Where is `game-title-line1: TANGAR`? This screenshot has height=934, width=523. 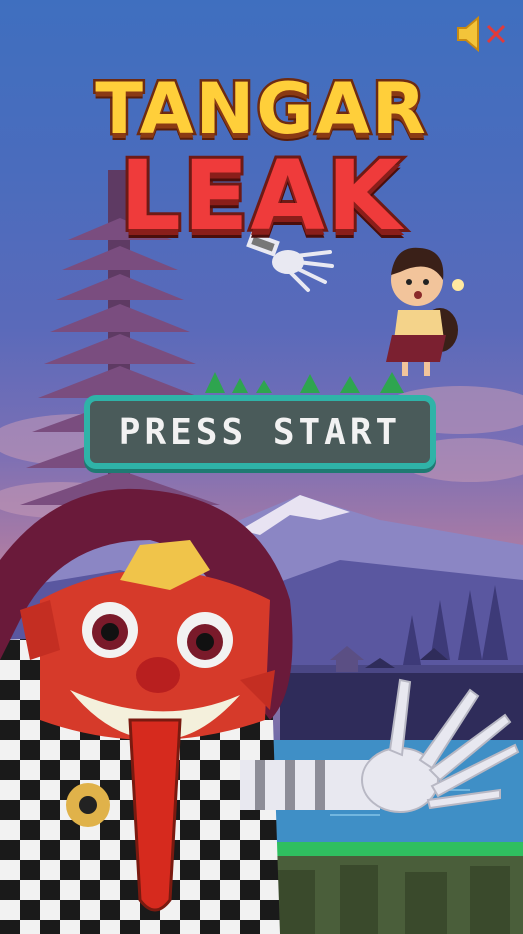 game-title-line1: TANGAR is located at coordinates (261, 109).